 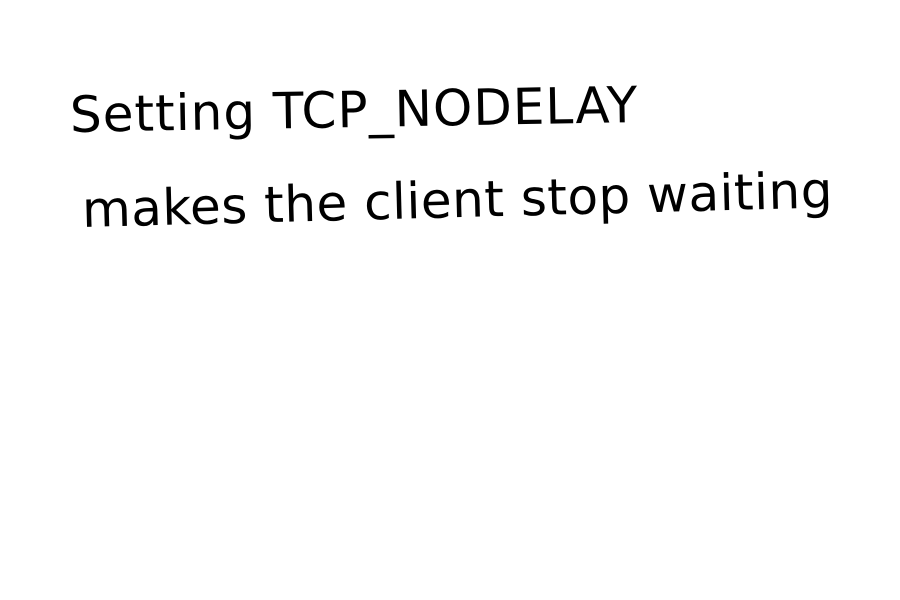 I want to click on handwritten-note-line-1: Setting TCP_NODELAY, so click(x=354, y=110).